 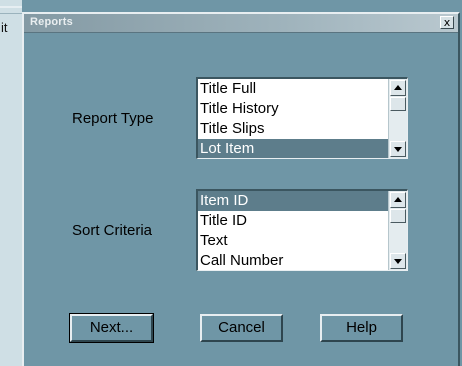 What do you see at coordinates (241, 23) in the screenshot?
I see `dialog-titlebar: Reports x` at bounding box center [241, 23].